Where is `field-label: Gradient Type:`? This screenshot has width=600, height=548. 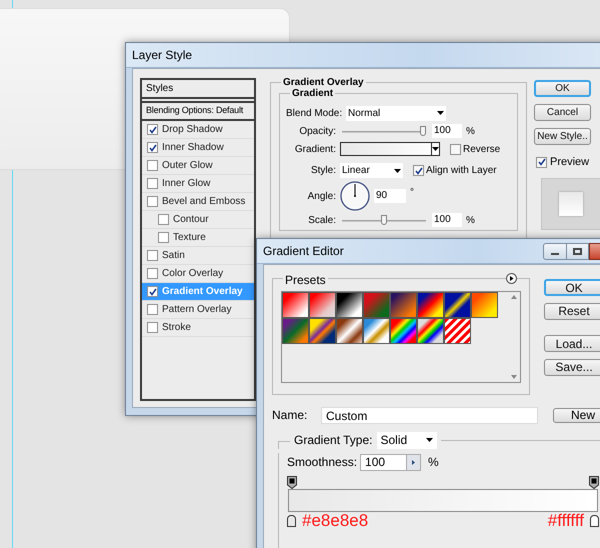
field-label: Gradient Type: is located at coordinates (333, 440).